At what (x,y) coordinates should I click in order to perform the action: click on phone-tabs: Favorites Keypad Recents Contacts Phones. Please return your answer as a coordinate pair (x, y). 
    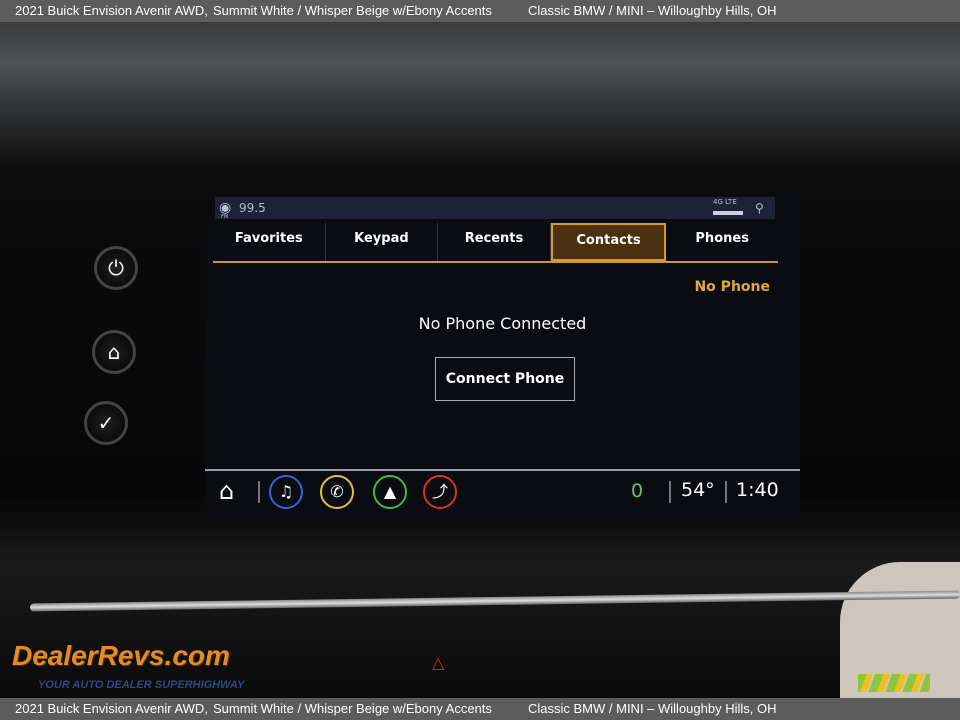
    Looking at the image, I should click on (495, 243).